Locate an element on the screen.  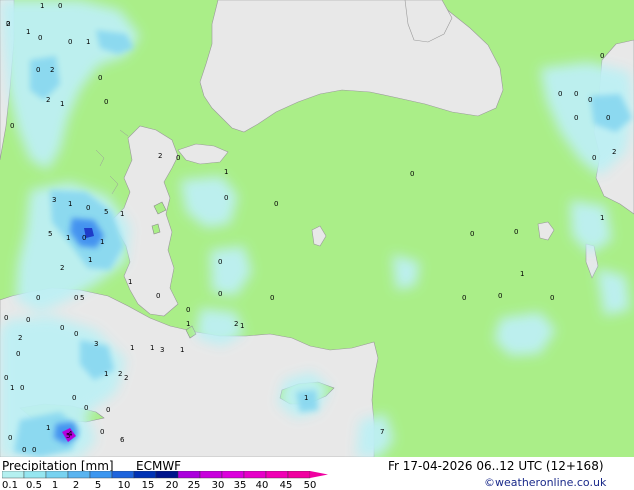
scale-tick-label: 1 is located at coordinates (55, 485).